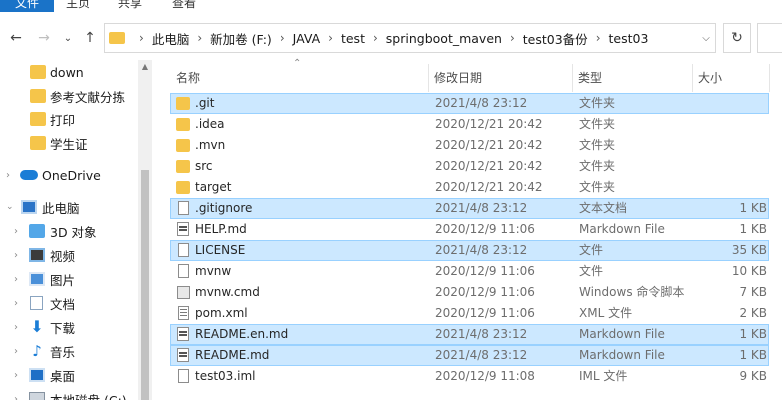 This screenshot has width=782, height=400. Describe the element at coordinates (145, 285) in the screenshot. I see `scrollbar-thumb` at that location.